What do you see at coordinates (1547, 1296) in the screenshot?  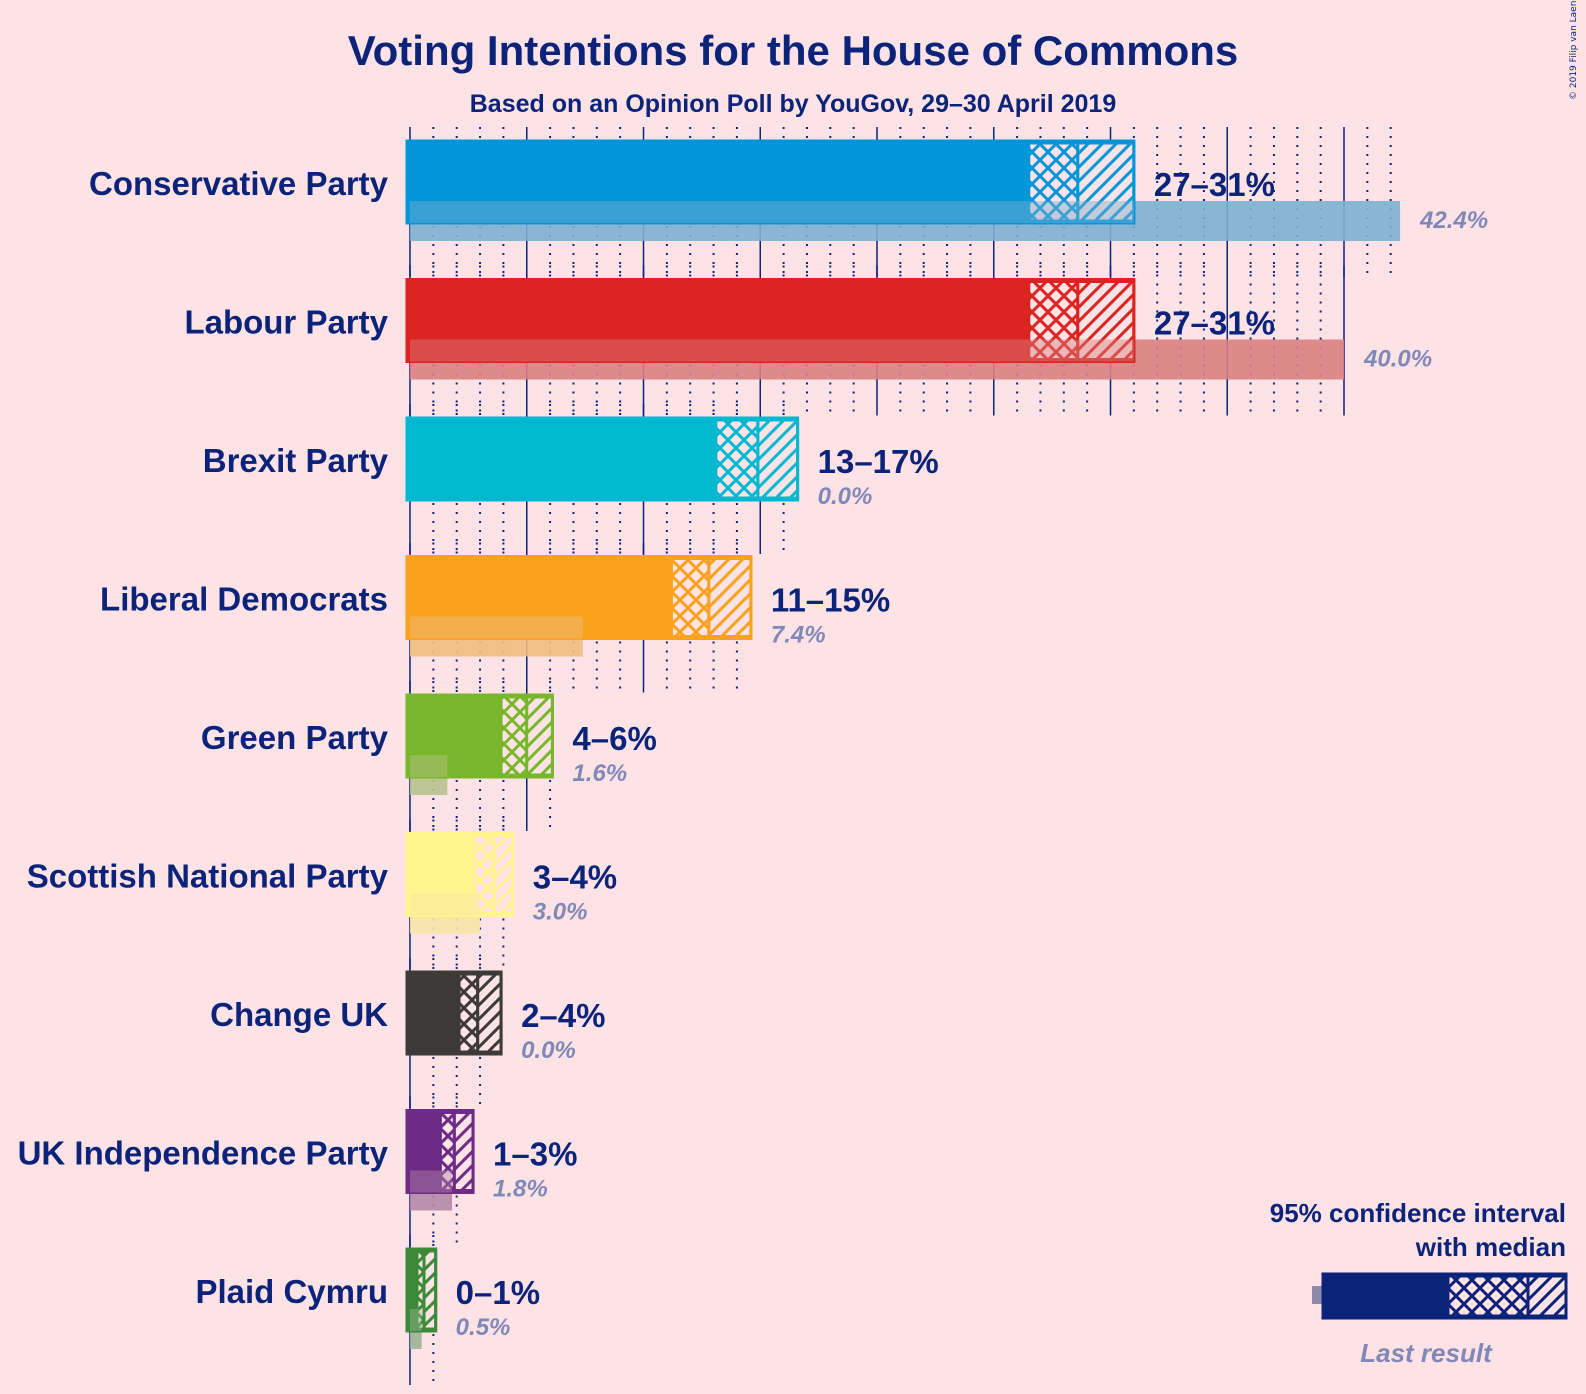 I see `legend-diagonal-swatch` at bounding box center [1547, 1296].